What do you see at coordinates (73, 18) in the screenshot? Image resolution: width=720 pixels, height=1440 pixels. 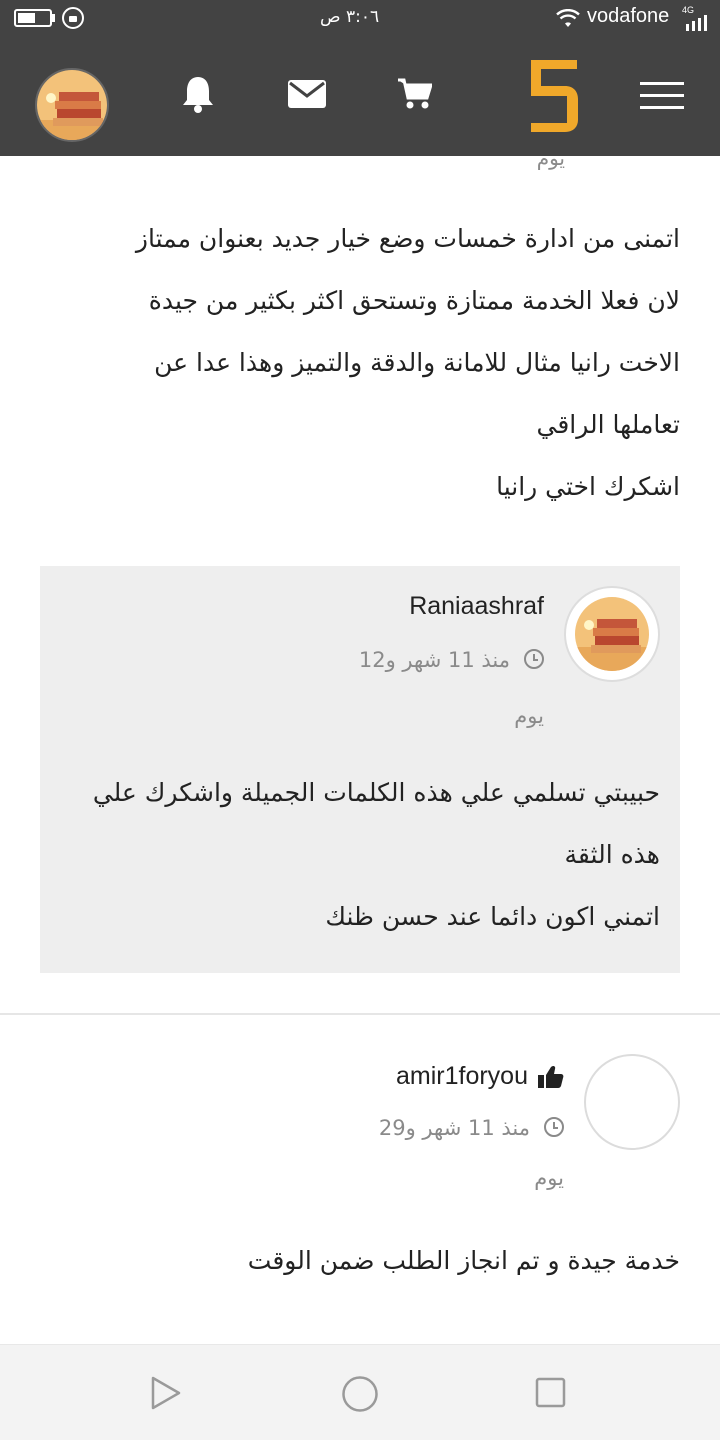 I see `rotation-lock-icon` at bounding box center [73, 18].